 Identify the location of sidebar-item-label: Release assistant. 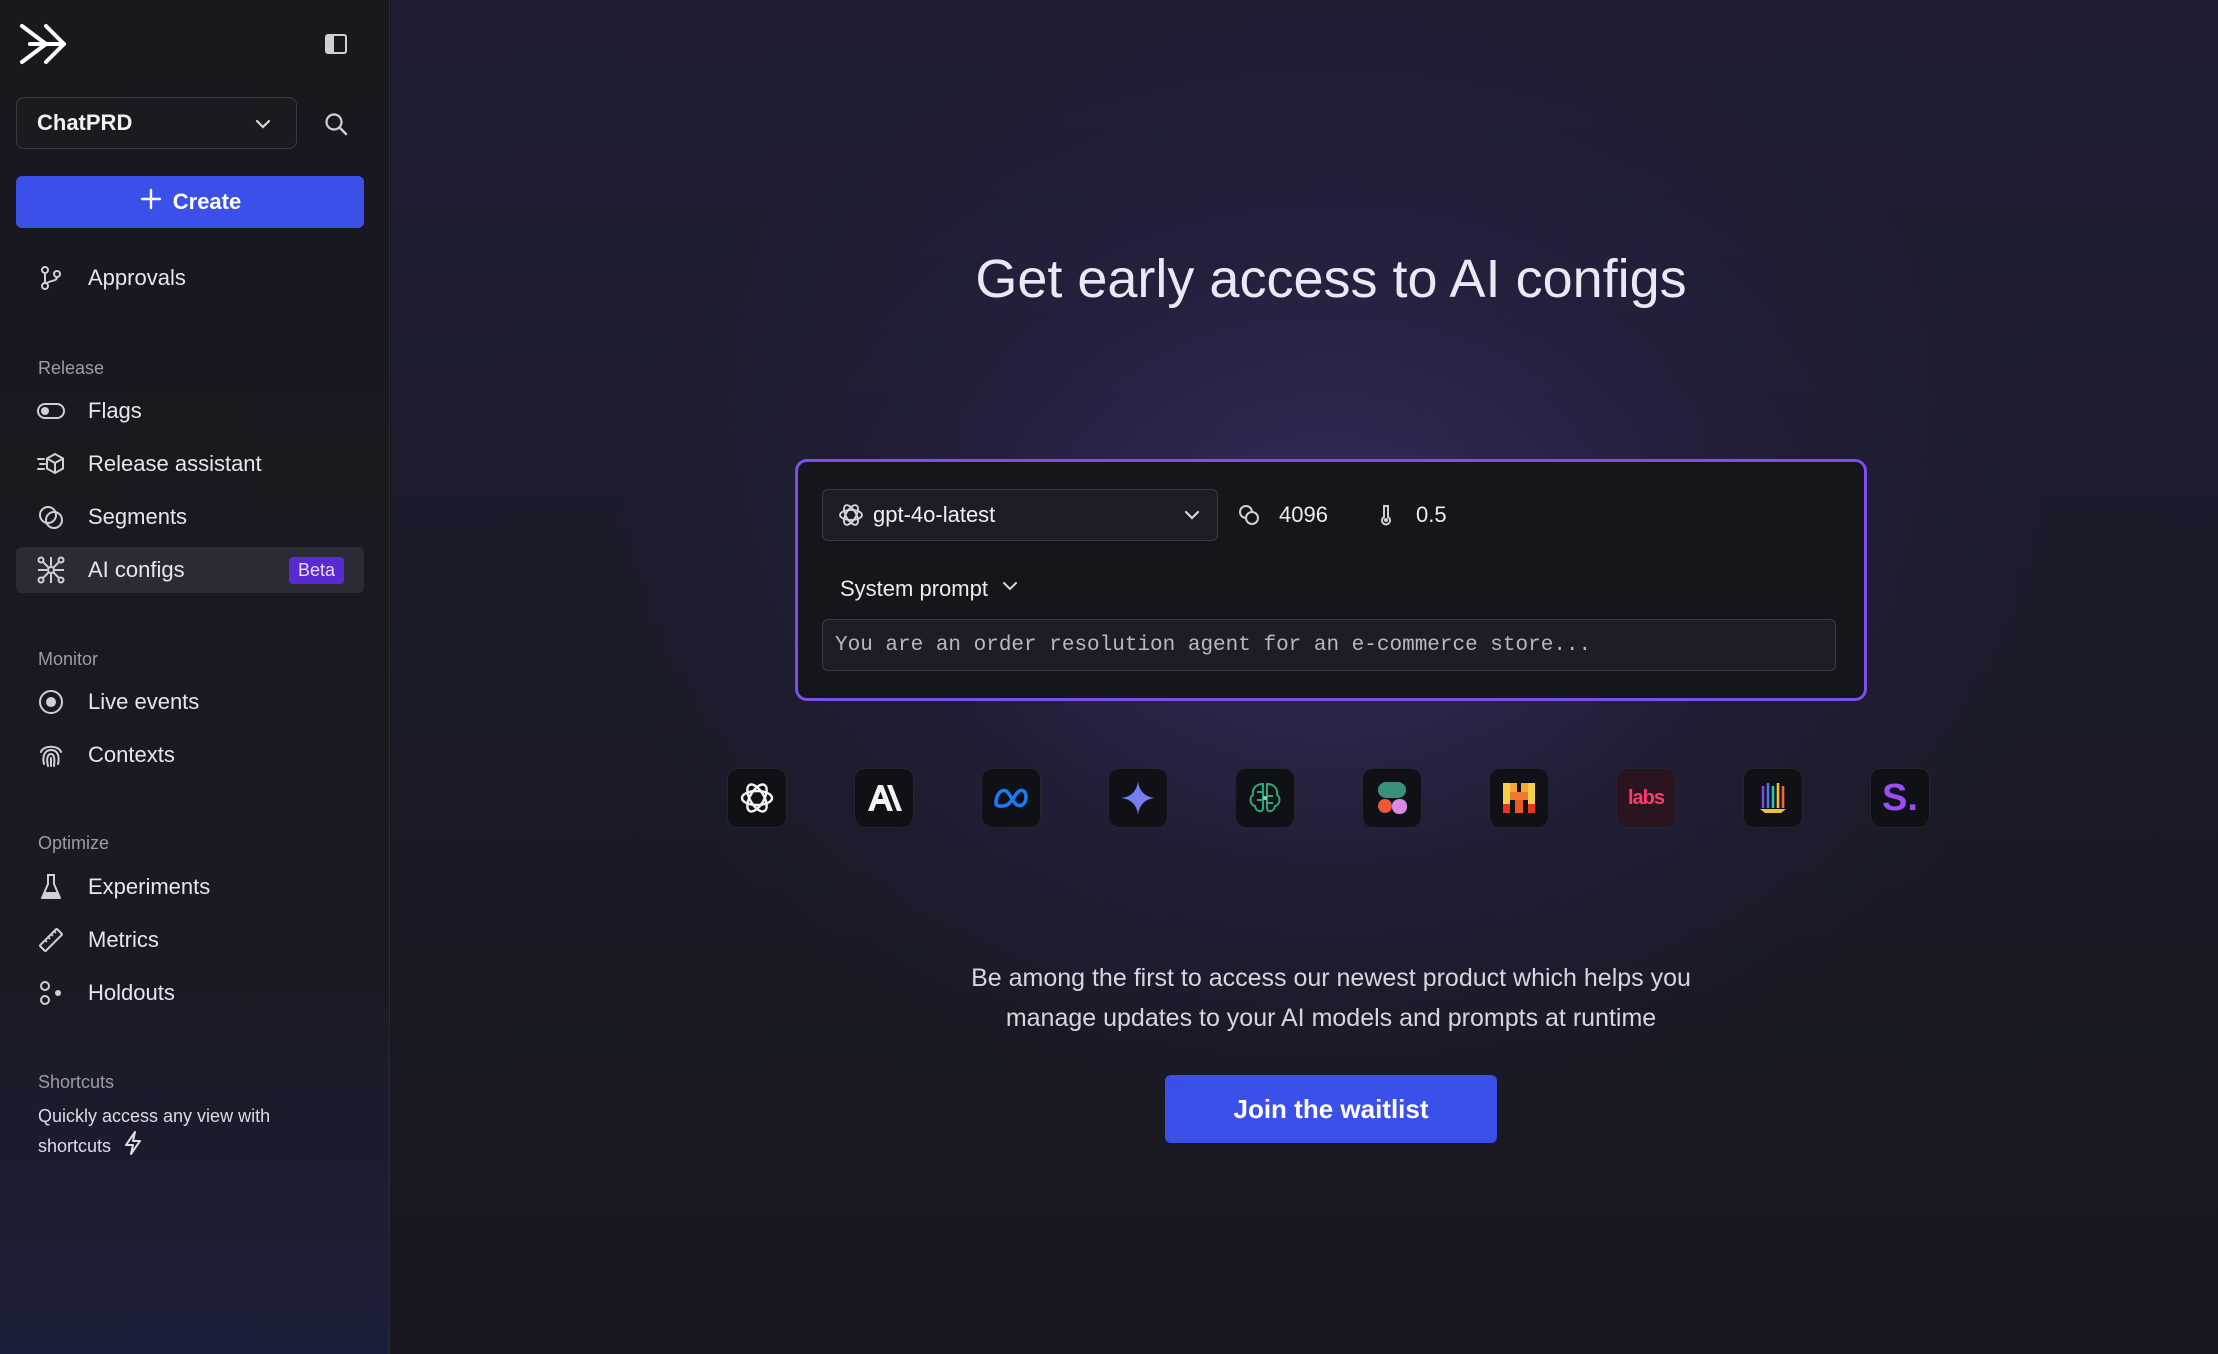
(175, 463).